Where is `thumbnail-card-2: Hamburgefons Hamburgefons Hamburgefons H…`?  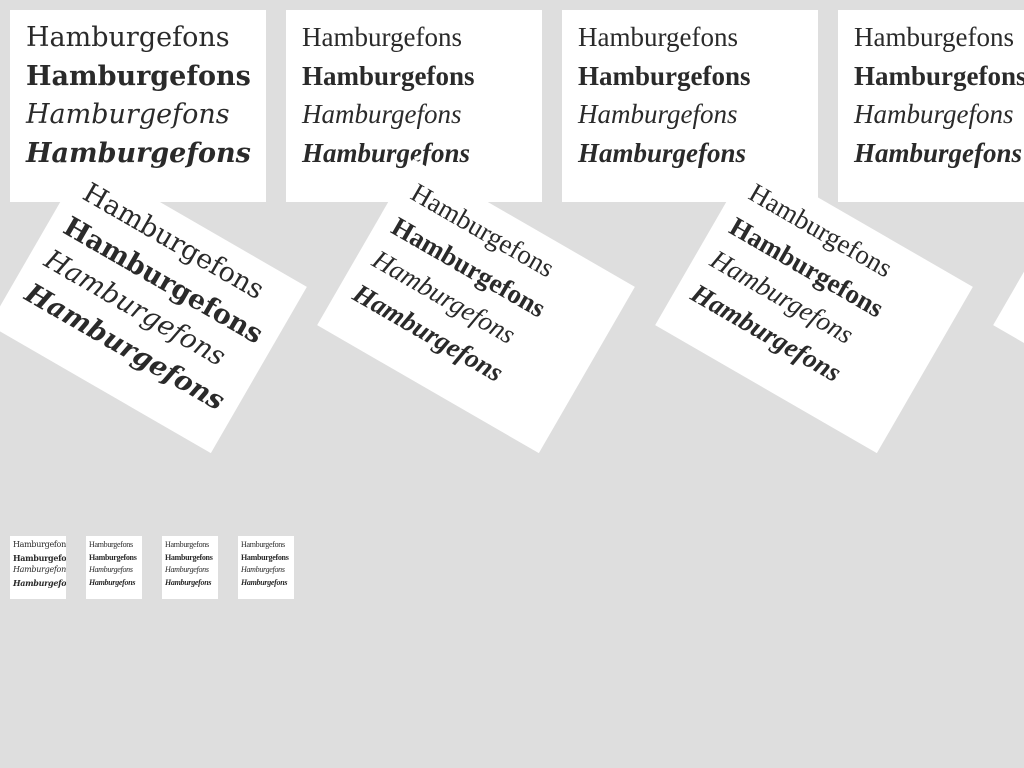
thumbnail-card-2: Hamburgefons Hamburgefons Hamburgefons H… is located at coordinates (114, 567).